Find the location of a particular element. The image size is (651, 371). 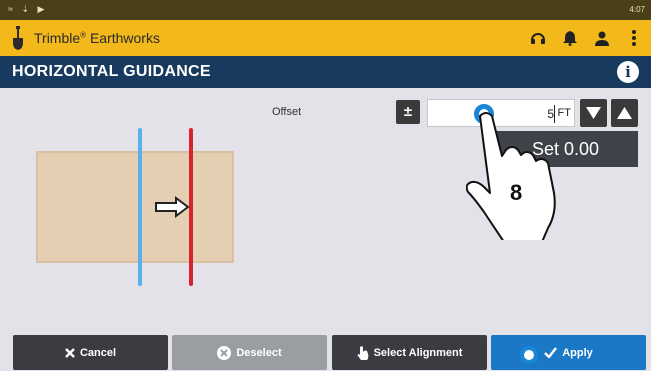

cancel-button: Cancel is located at coordinates (90, 352).